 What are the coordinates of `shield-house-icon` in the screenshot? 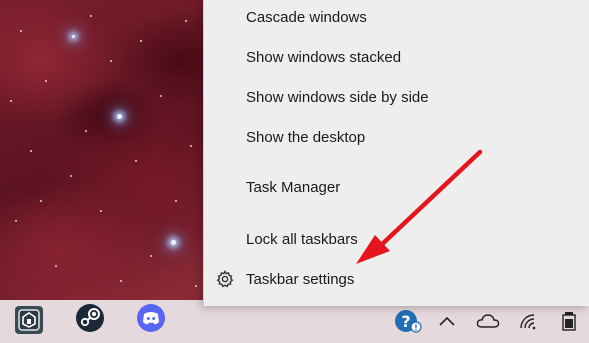 It's located at (29, 320).